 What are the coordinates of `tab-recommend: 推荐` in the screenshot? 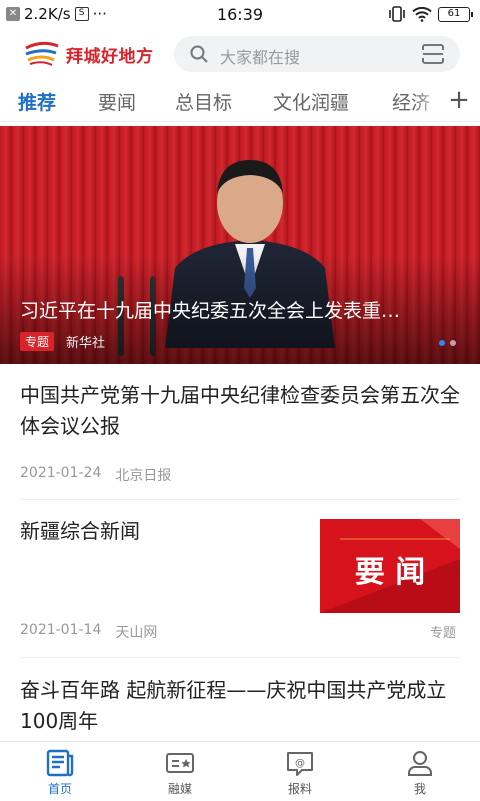 It's located at (37, 101).